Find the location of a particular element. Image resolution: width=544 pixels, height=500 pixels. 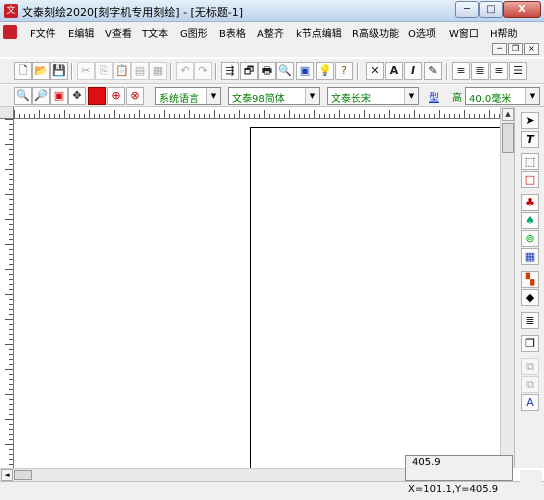

light-bulb-icon: 💡 is located at coordinates (325, 71).